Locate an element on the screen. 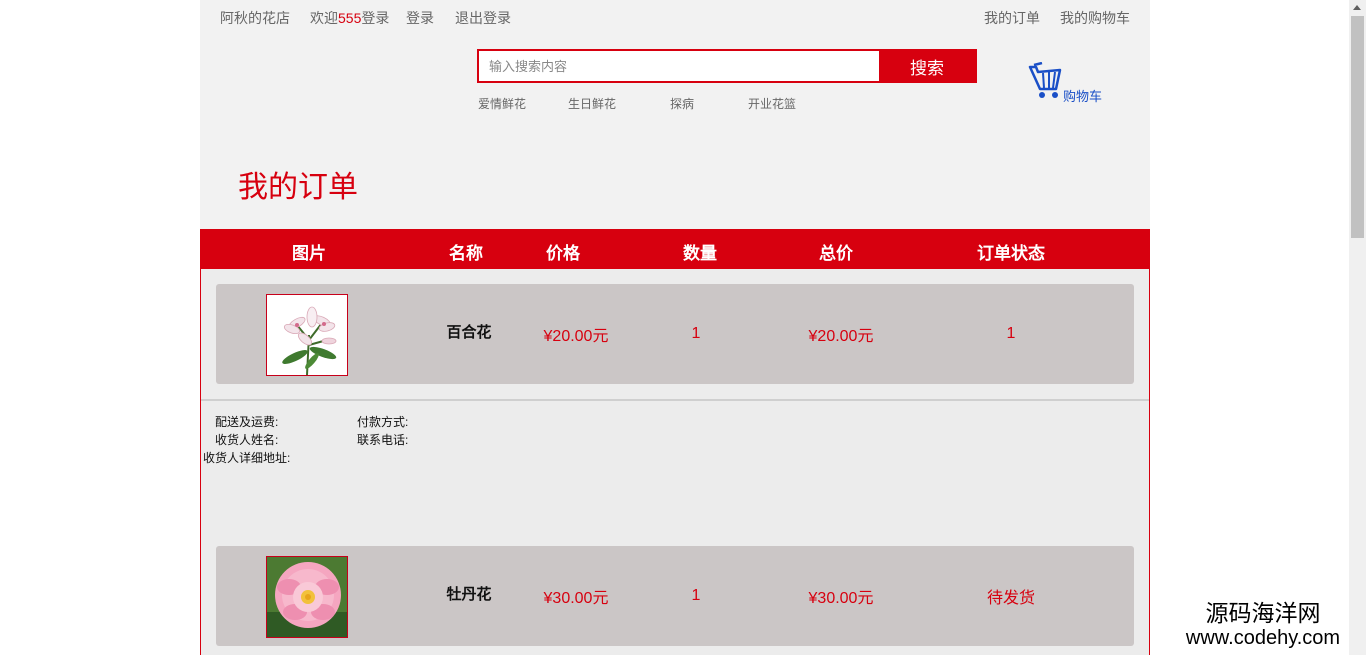 The width and height of the screenshot is (1366, 655). order-price: ¥20.00元 is located at coordinates (576, 336).